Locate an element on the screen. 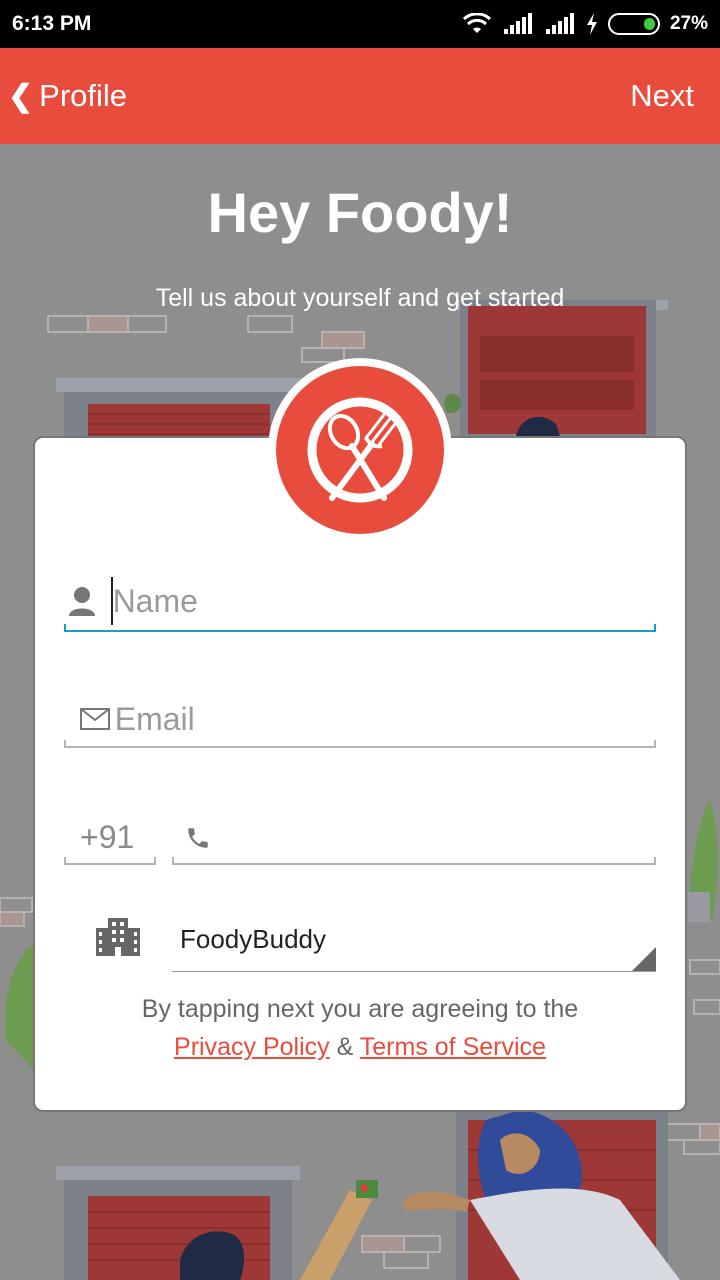 This screenshot has height=1280, width=720. privacy-policy-link: Privacy Policy is located at coordinates (252, 1047).